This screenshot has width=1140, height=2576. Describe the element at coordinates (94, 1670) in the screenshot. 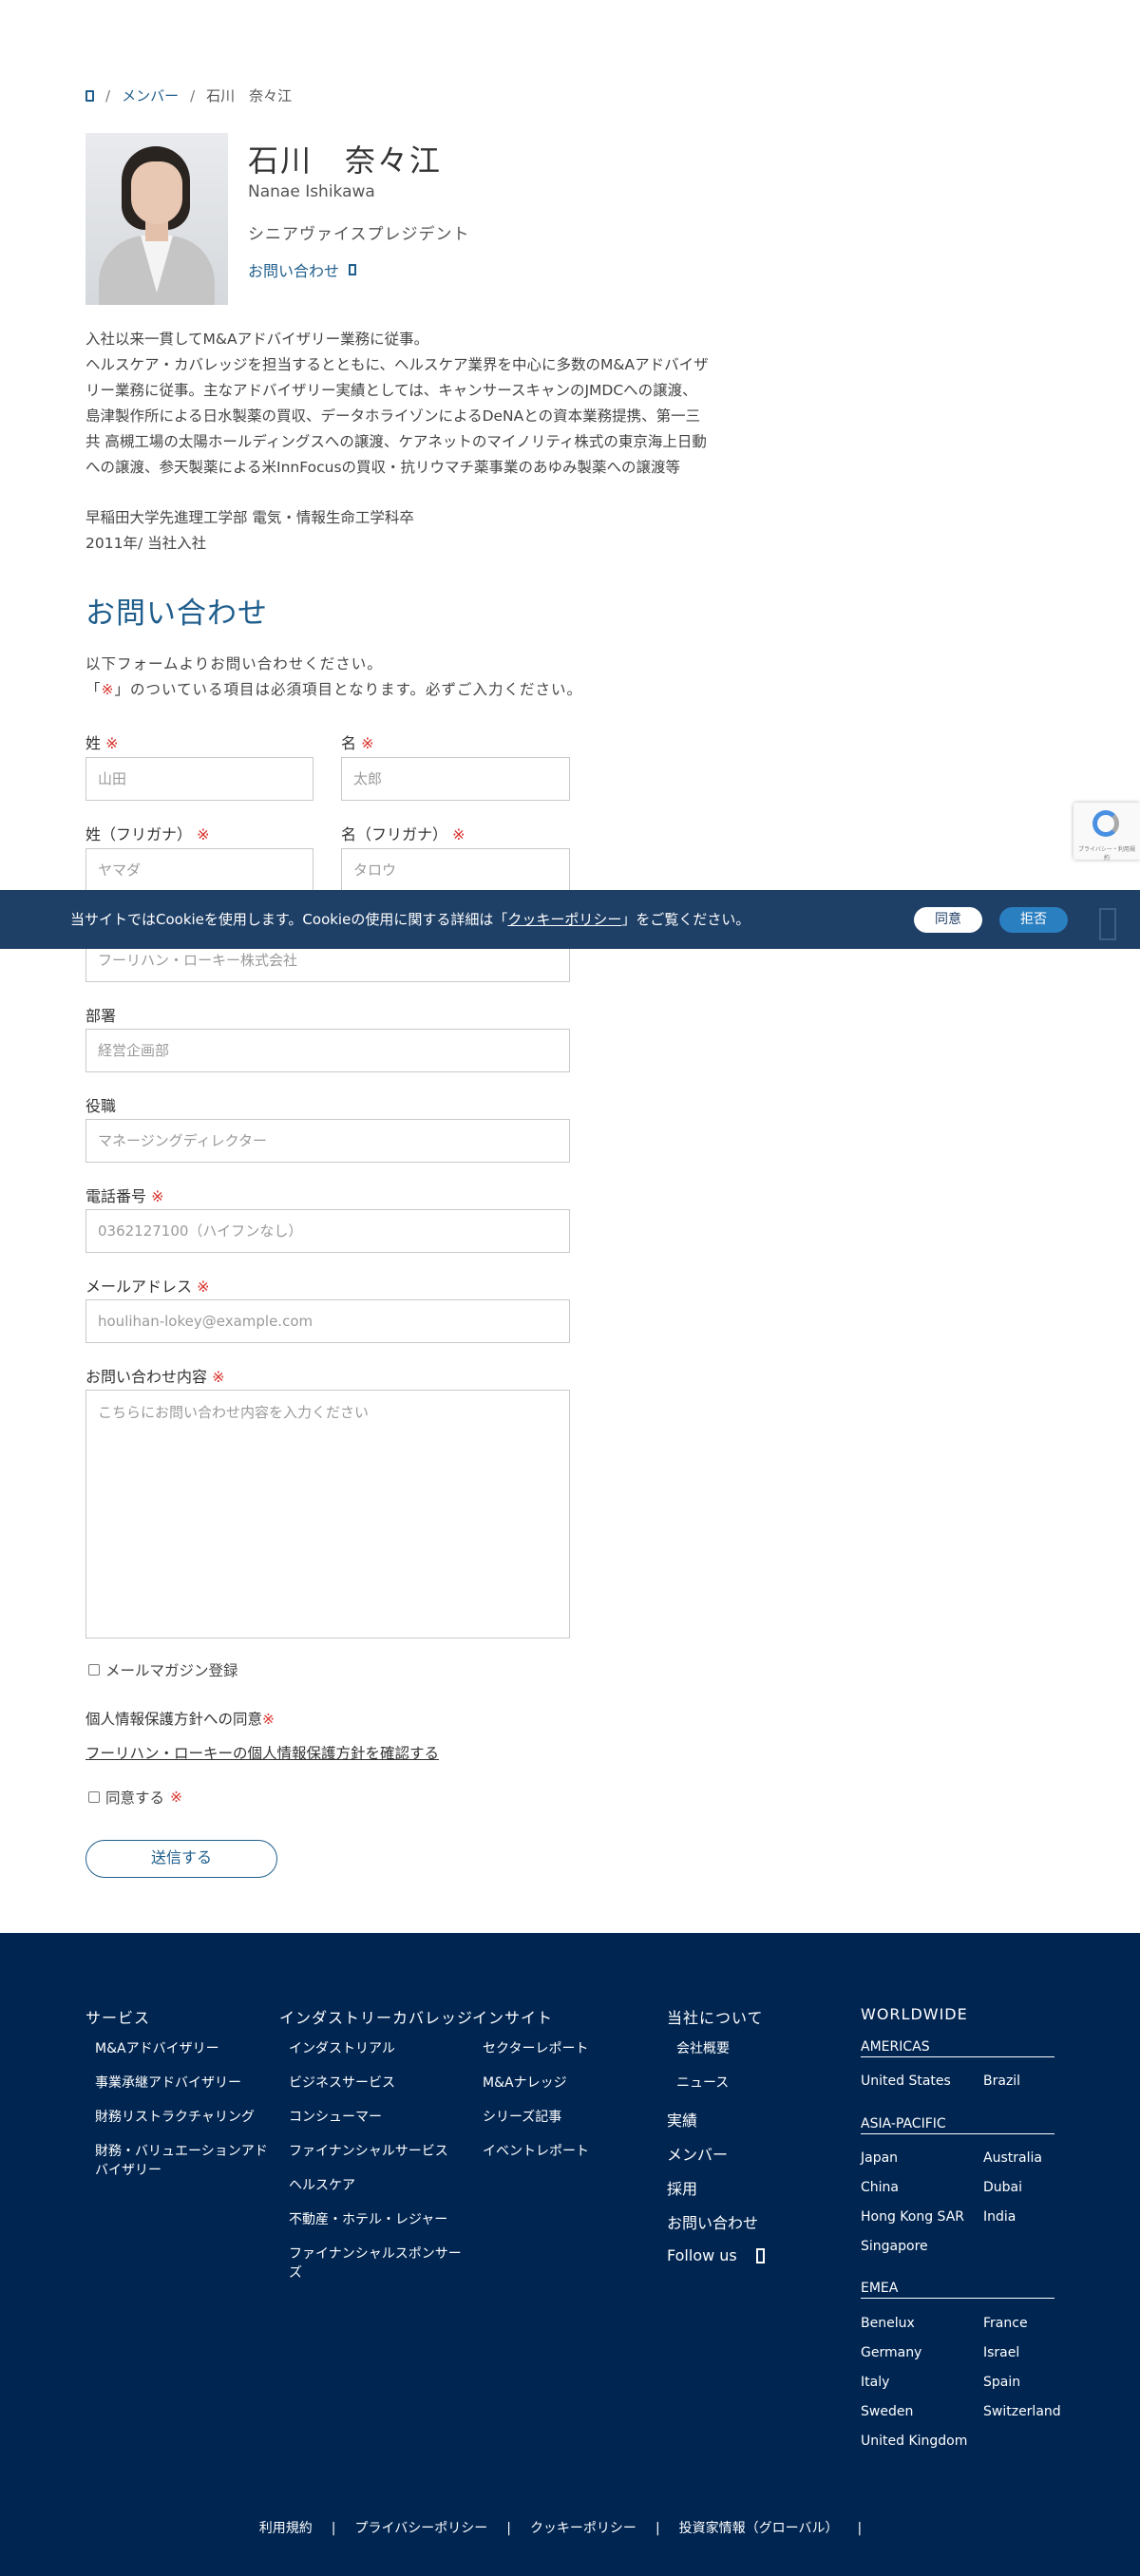

I see `newsletter-checkbox` at that location.